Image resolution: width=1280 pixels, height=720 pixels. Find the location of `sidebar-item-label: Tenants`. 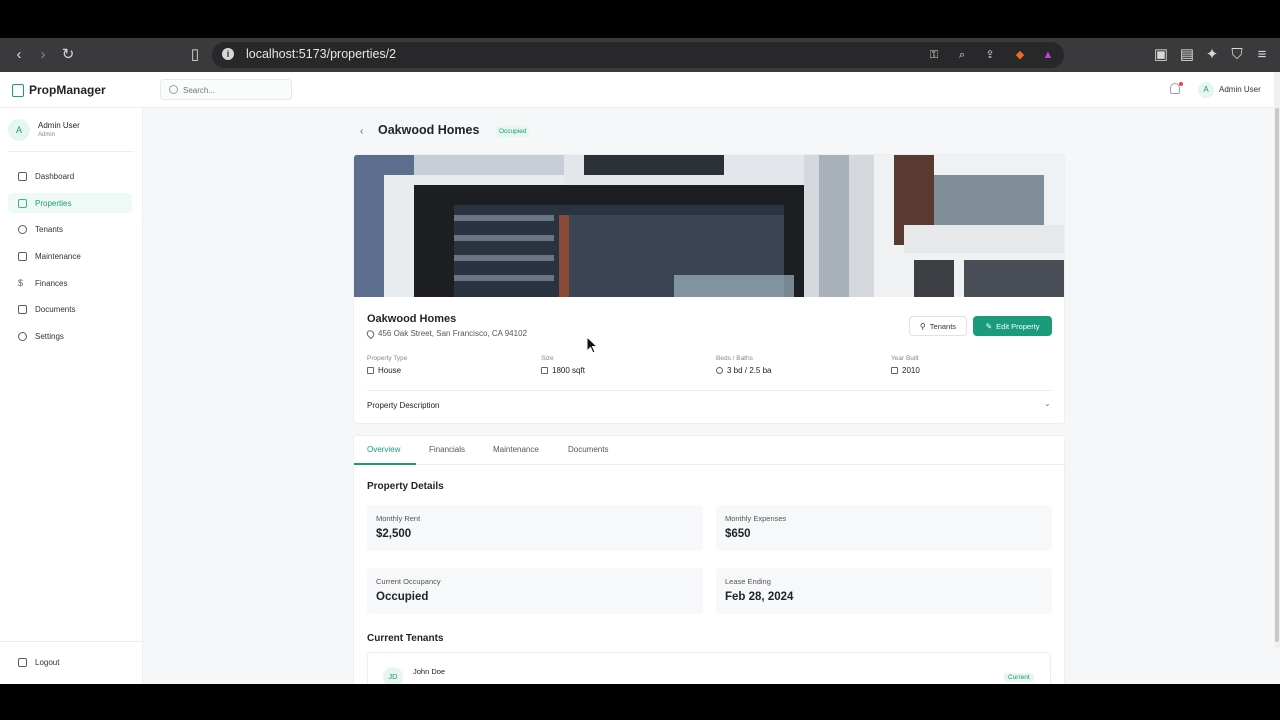

sidebar-item-label: Tenants is located at coordinates (49, 229).